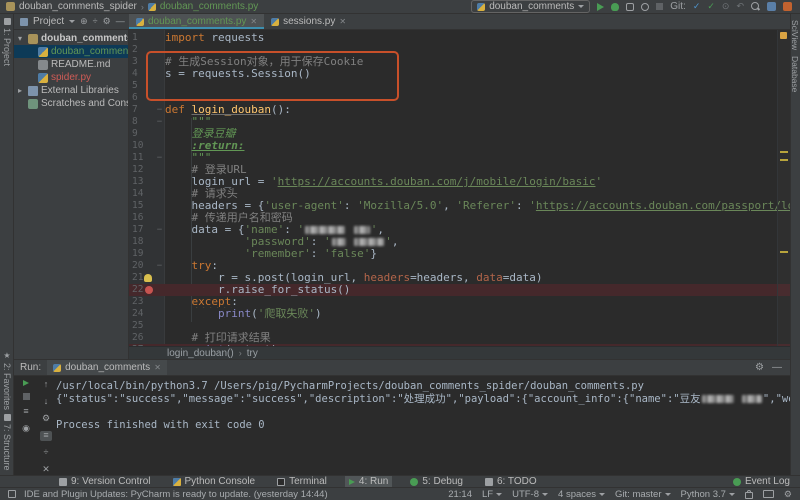  Describe the element at coordinates (149, 290) in the screenshot. I see `breakpoint-icon` at that location.